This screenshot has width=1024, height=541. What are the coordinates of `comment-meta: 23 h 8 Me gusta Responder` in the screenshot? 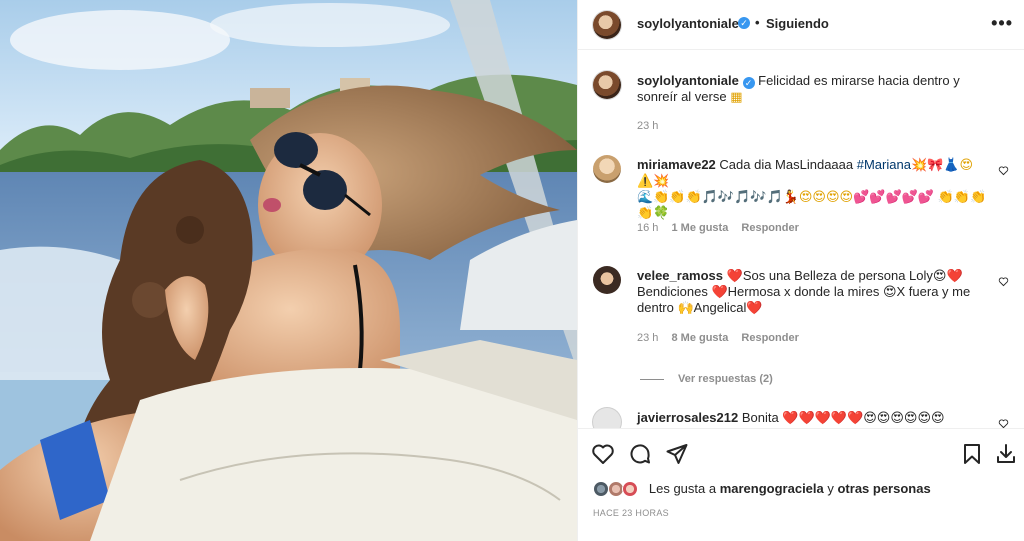 It's located at (723, 338).